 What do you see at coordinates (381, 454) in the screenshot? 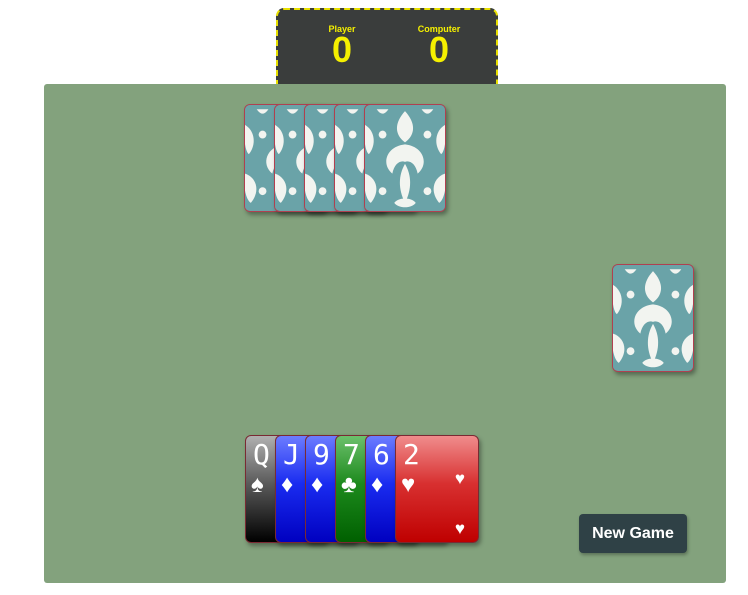
I see `card-rank: 6` at bounding box center [381, 454].